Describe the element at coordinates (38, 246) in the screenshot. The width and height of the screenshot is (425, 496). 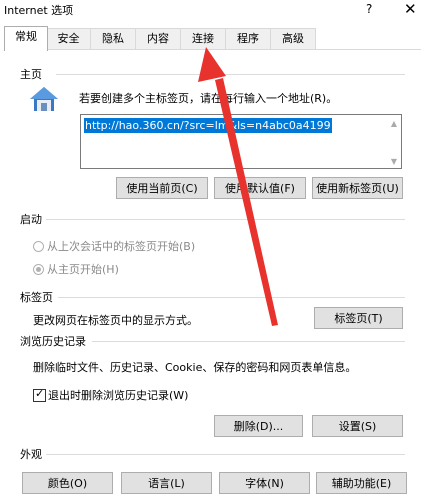
I see `radio-last-session` at that location.